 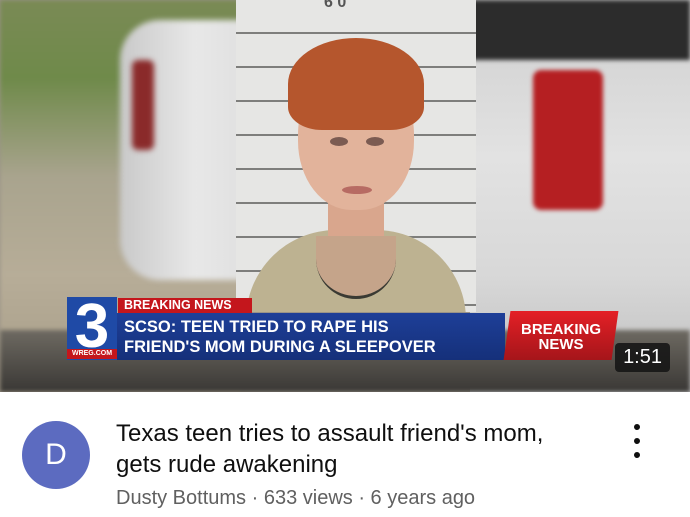 I want to click on headline-line-2: FRIEND'S MOM DURING A SLEEPOVER, so click(x=280, y=347).